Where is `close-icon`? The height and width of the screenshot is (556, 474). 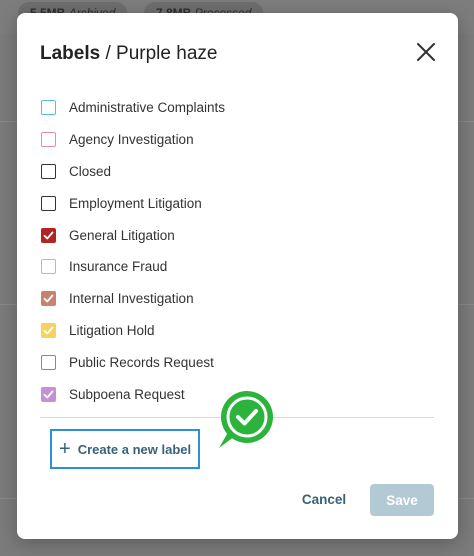
close-icon is located at coordinates (426, 52).